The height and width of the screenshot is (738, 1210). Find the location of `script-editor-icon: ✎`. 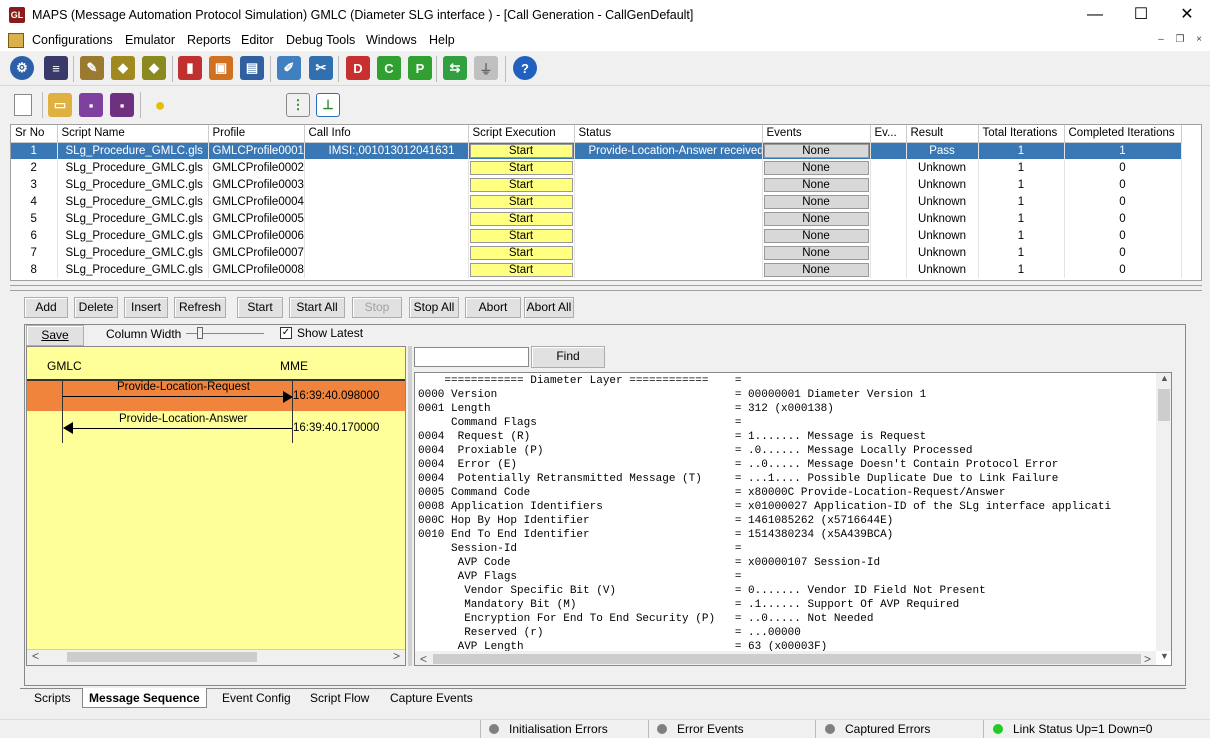

script-editor-icon: ✎ is located at coordinates (92, 68).